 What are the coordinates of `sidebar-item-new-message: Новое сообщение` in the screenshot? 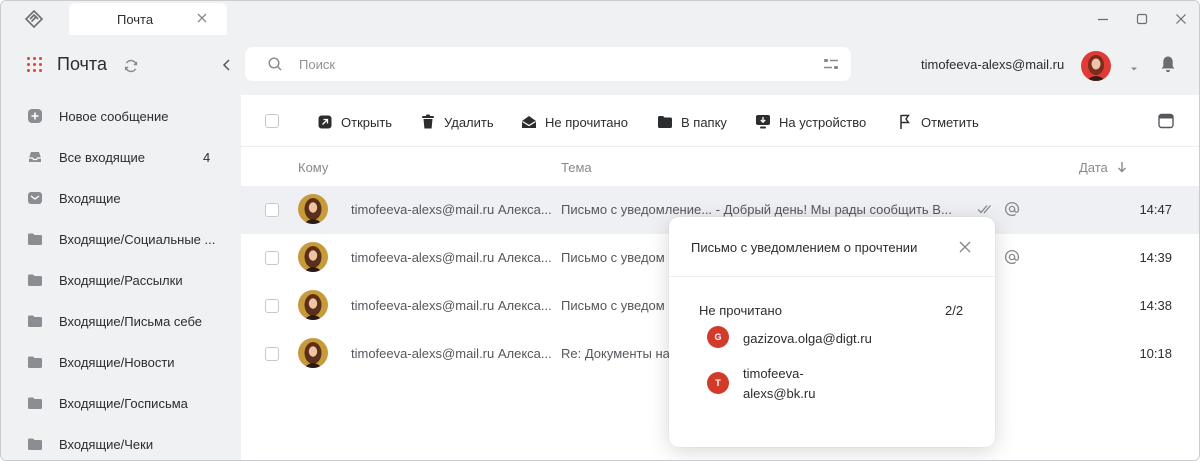 It's located at (121, 116).